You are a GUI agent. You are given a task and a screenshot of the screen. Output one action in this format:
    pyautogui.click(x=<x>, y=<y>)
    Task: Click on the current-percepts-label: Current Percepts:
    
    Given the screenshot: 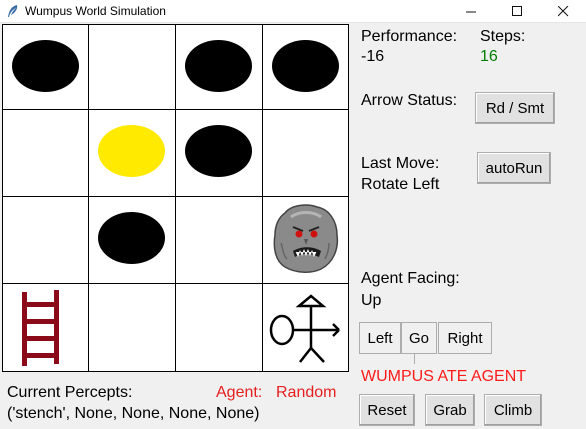 What is the action you would take?
    pyautogui.click(x=70, y=392)
    